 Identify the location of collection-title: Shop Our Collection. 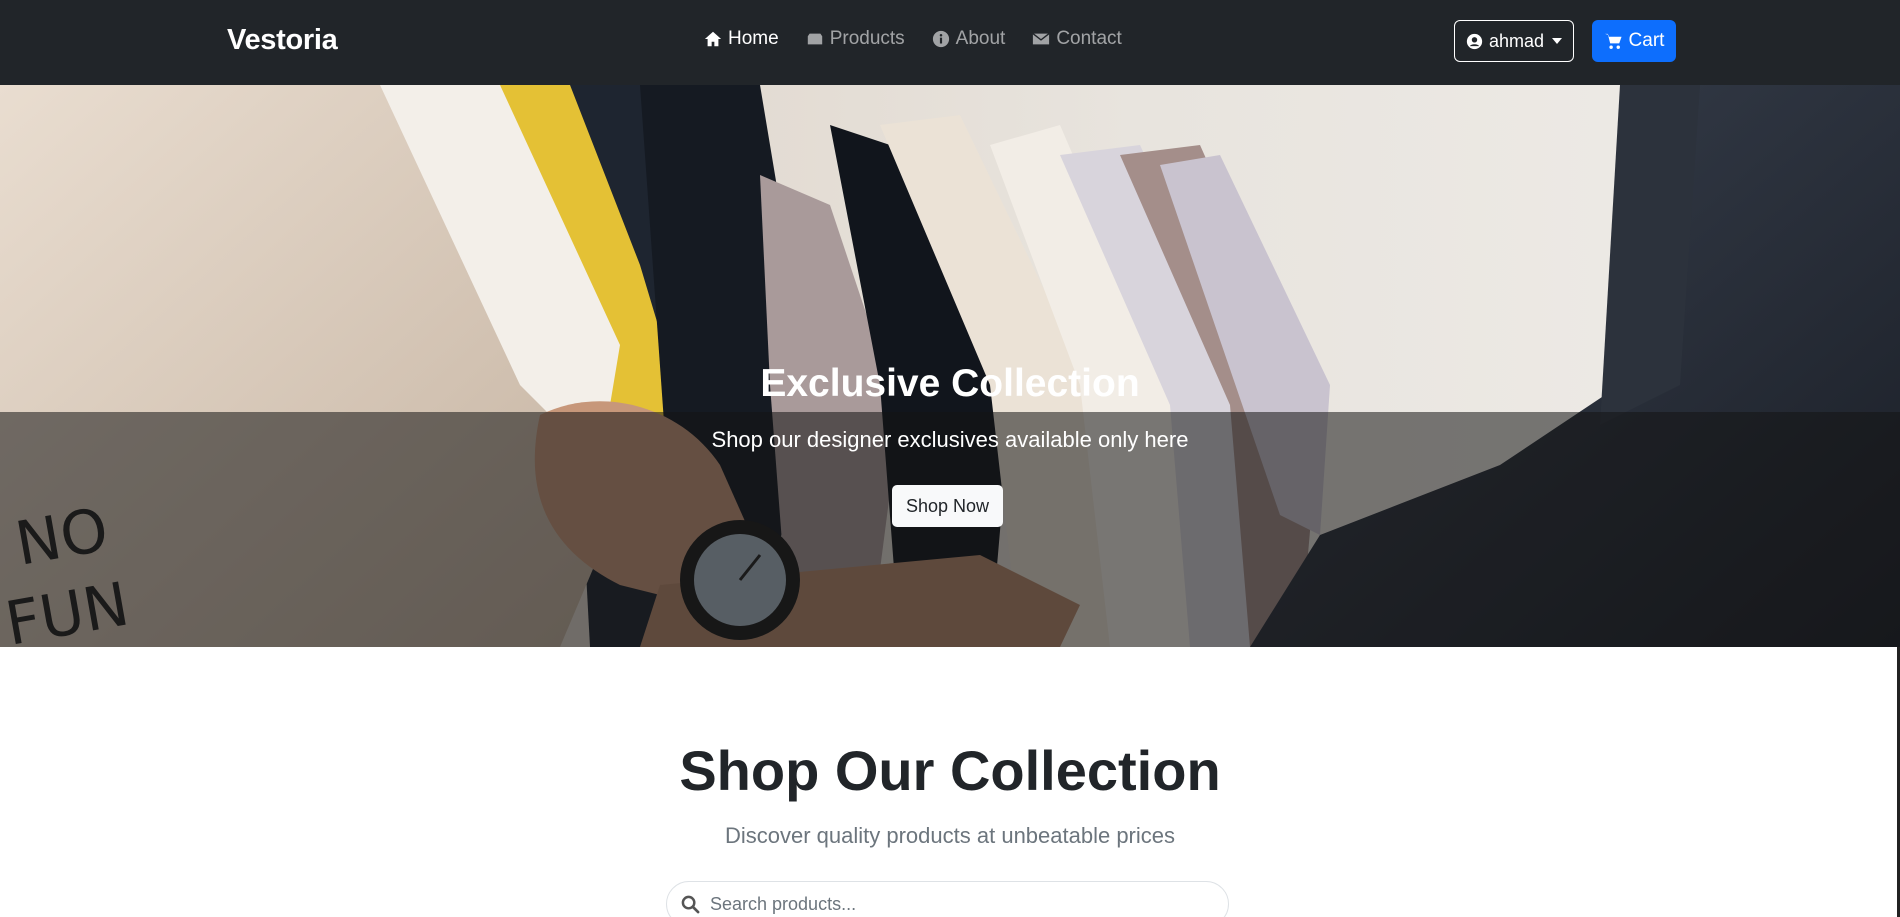
(950, 770).